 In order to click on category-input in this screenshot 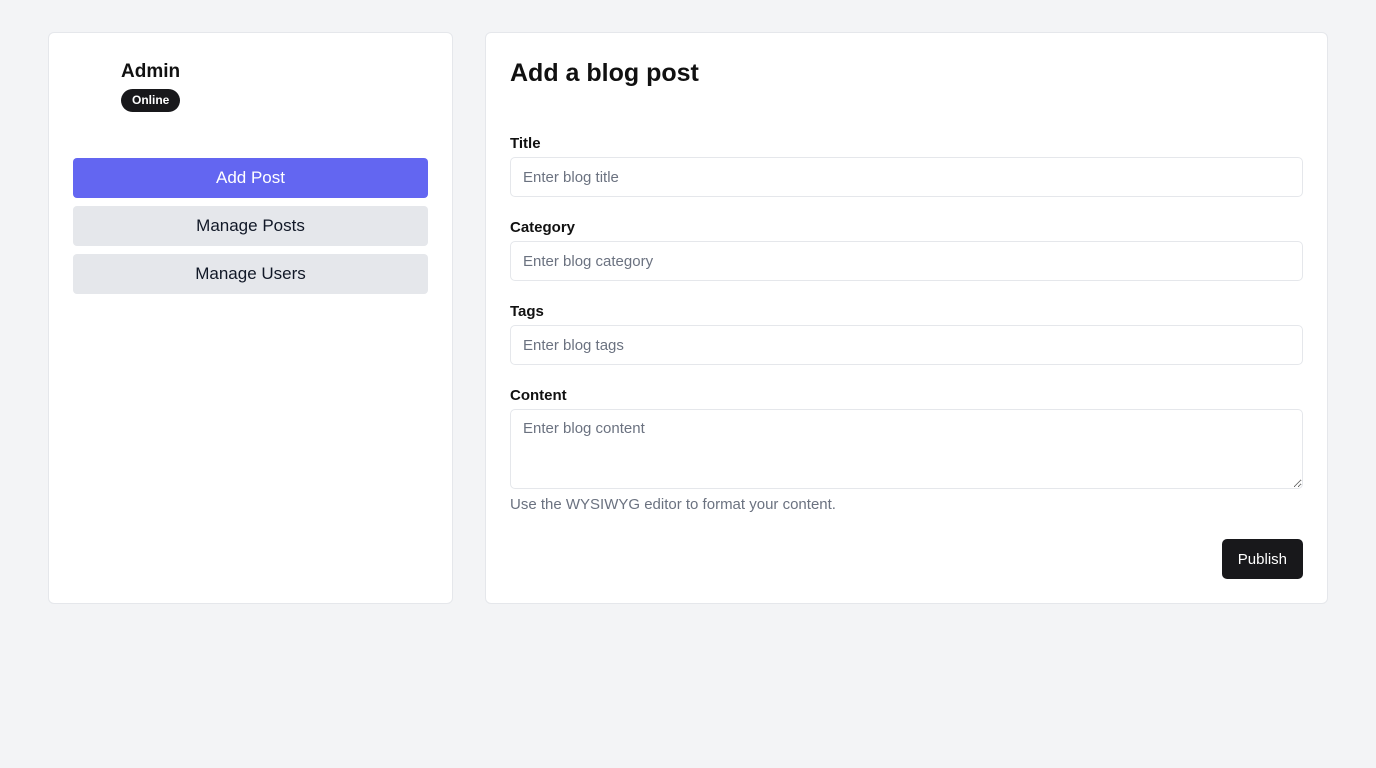, I will do `click(906, 261)`.